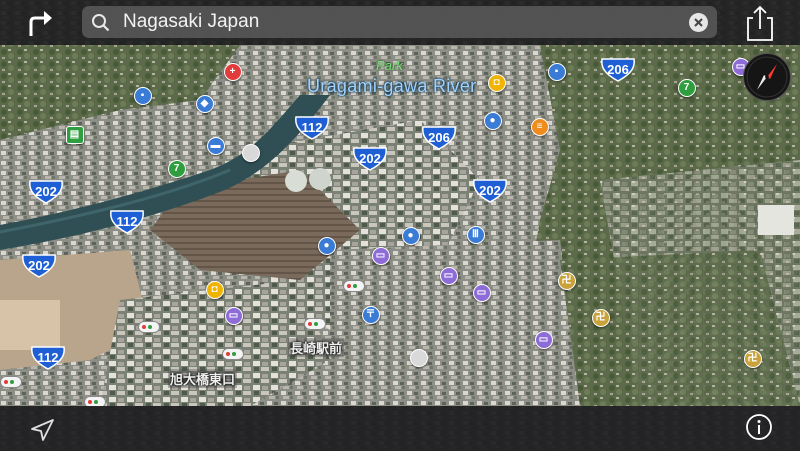 This screenshot has width=800, height=451. Describe the element at coordinates (101, 23) in the screenshot. I see `search-icon` at that location.